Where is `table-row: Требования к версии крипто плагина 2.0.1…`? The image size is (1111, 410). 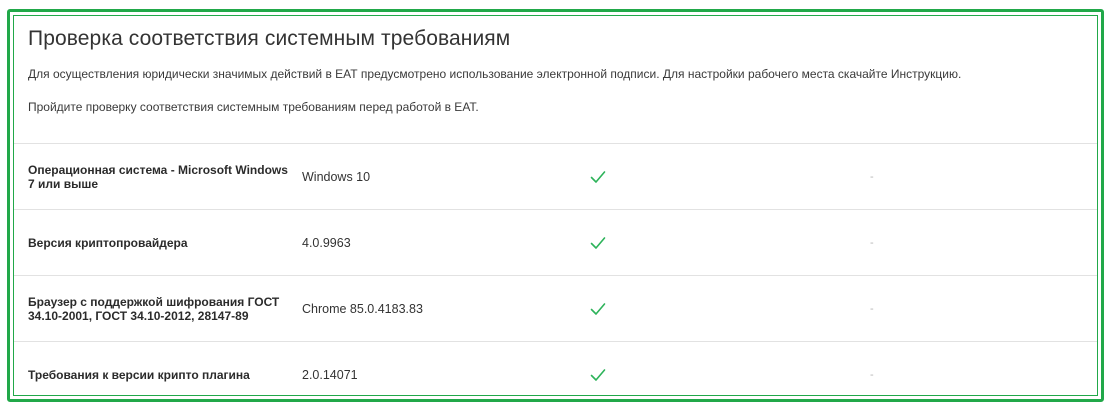 table-row: Требования к версии крипто плагина 2.0.1… is located at coordinates (555, 368).